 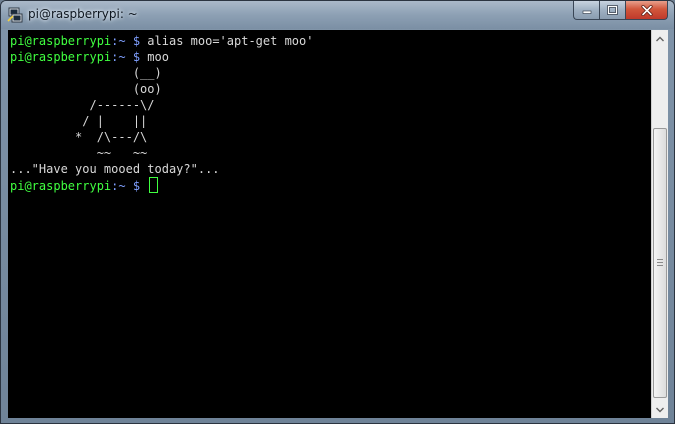 What do you see at coordinates (161, 137) in the screenshot?
I see `output-line: * /\---/\` at bounding box center [161, 137].